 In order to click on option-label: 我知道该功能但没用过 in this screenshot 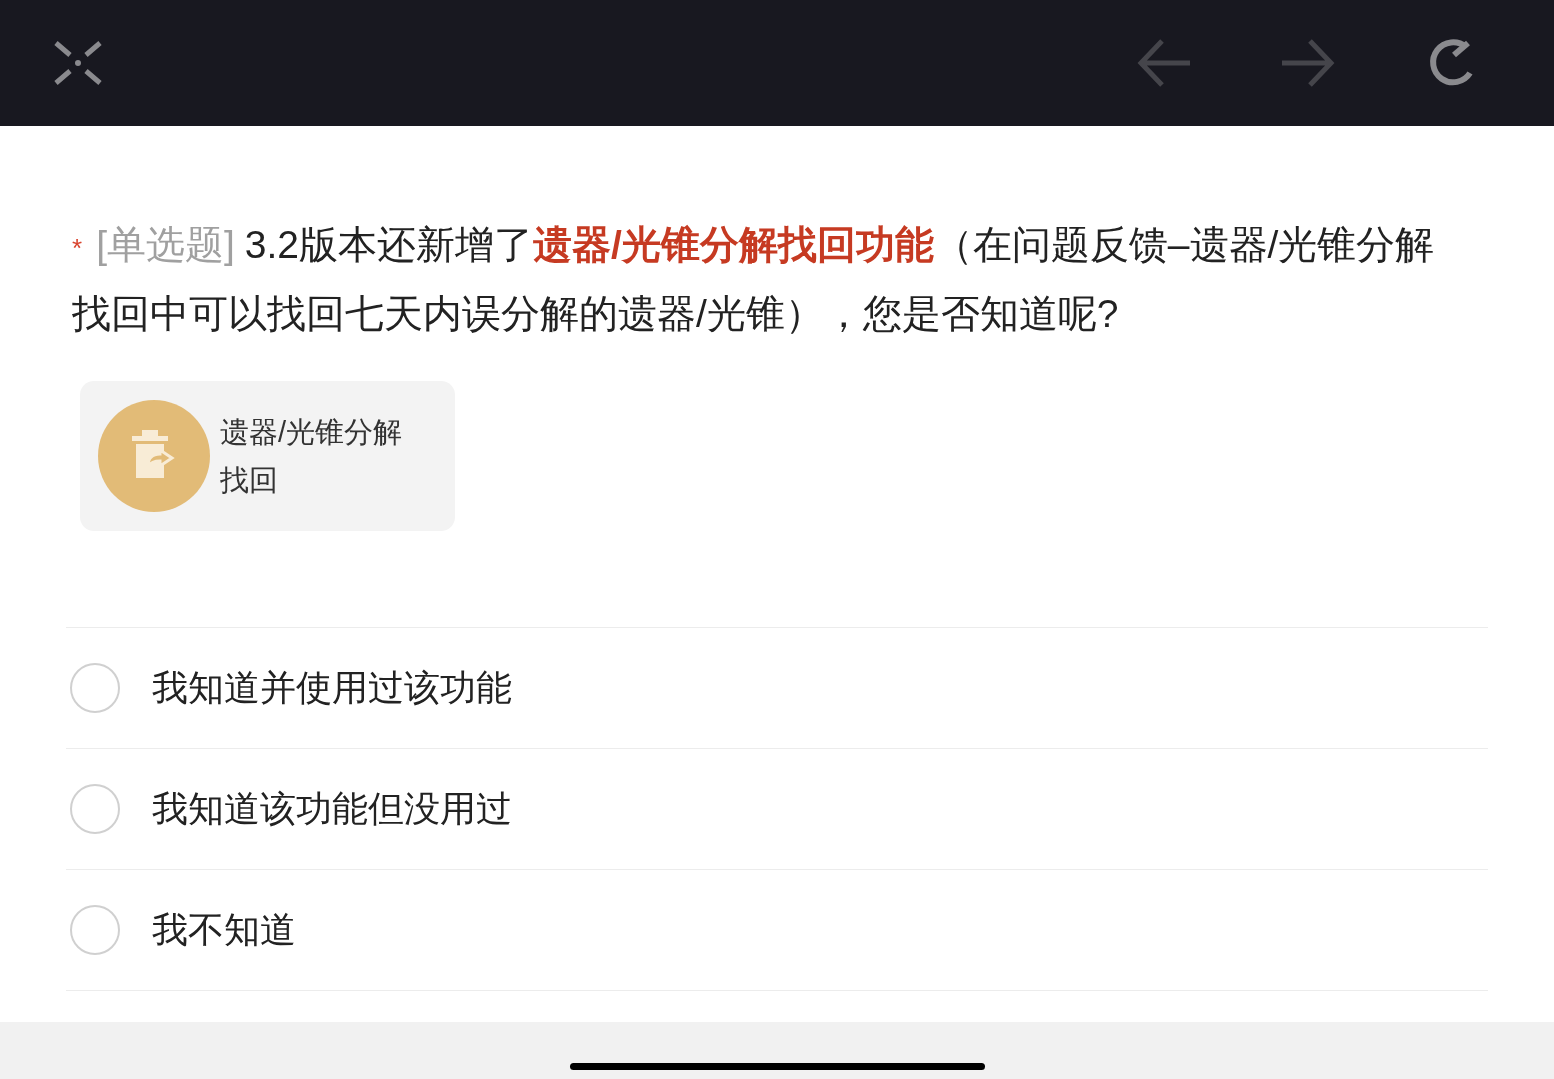, I will do `click(332, 808)`.